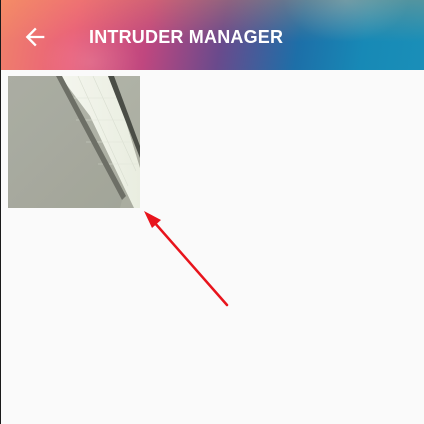 Image resolution: width=424 pixels, height=424 pixels. I want to click on intruder-photo-thumbnail, so click(74, 142).